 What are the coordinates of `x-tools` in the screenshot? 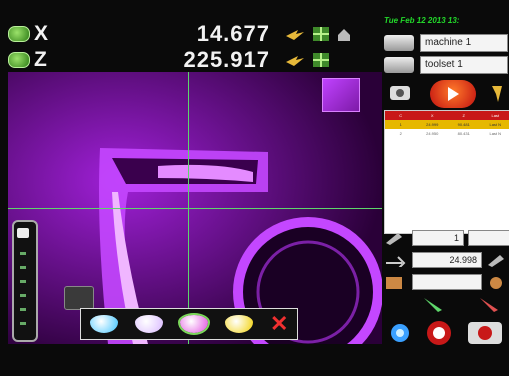 It's located at (318, 34).